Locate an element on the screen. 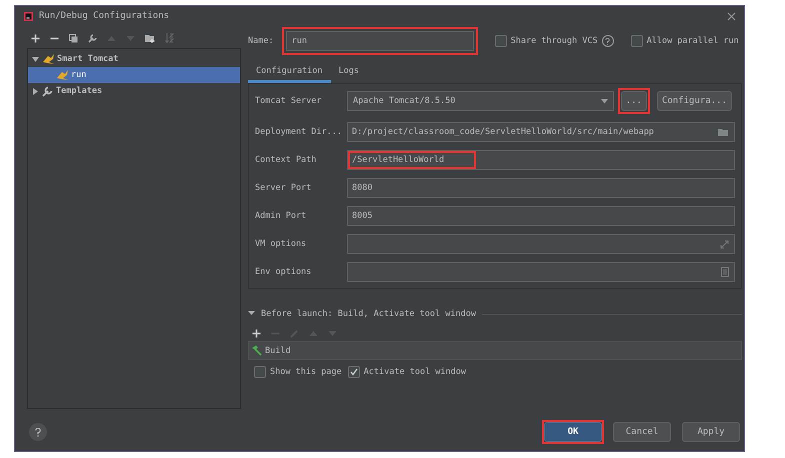  tree-item: Templates is located at coordinates (134, 91).